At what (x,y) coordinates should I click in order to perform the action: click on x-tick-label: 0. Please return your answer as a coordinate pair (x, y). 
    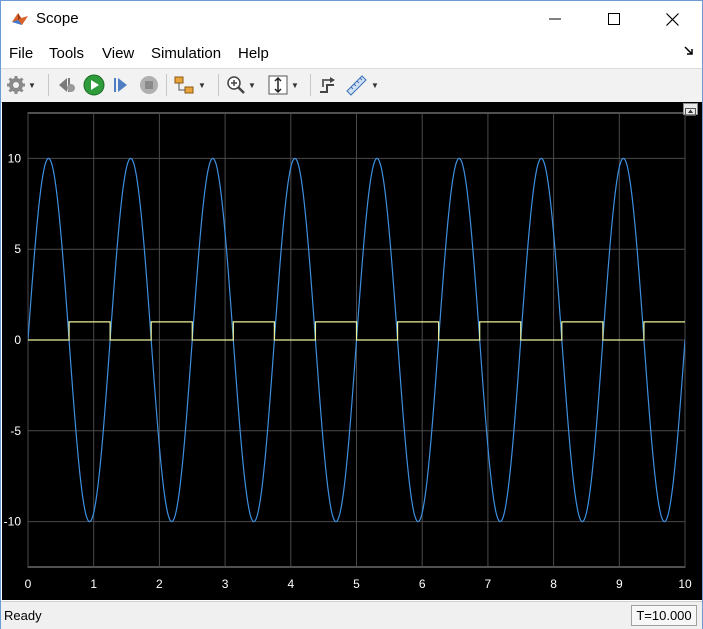
    Looking at the image, I should click on (28, 584).